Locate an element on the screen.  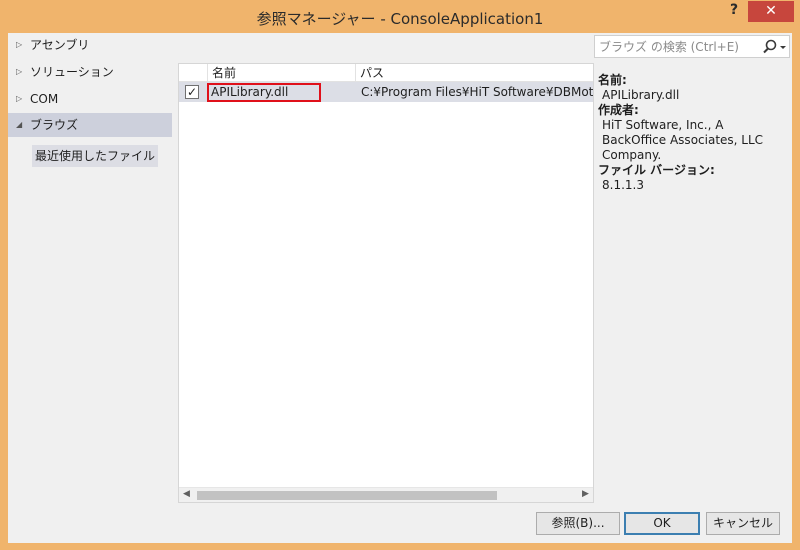
nav-item-label: ブラウズ is located at coordinates (54, 125).